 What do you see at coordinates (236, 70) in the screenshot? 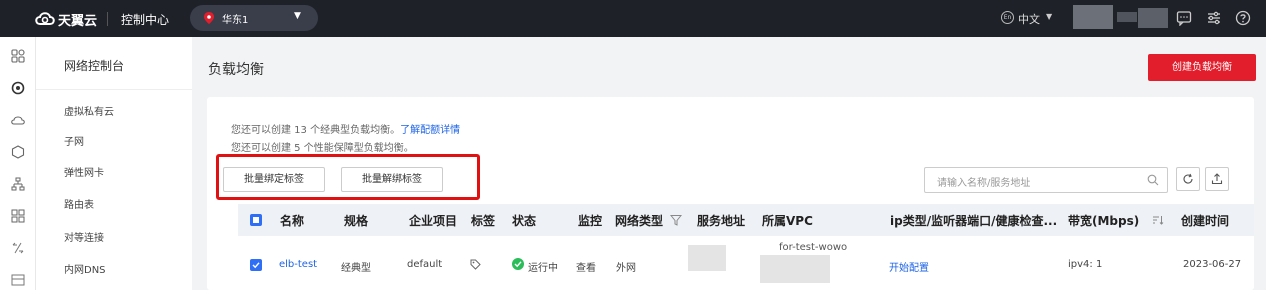
I see `page-title: 负载均衡` at bounding box center [236, 70].